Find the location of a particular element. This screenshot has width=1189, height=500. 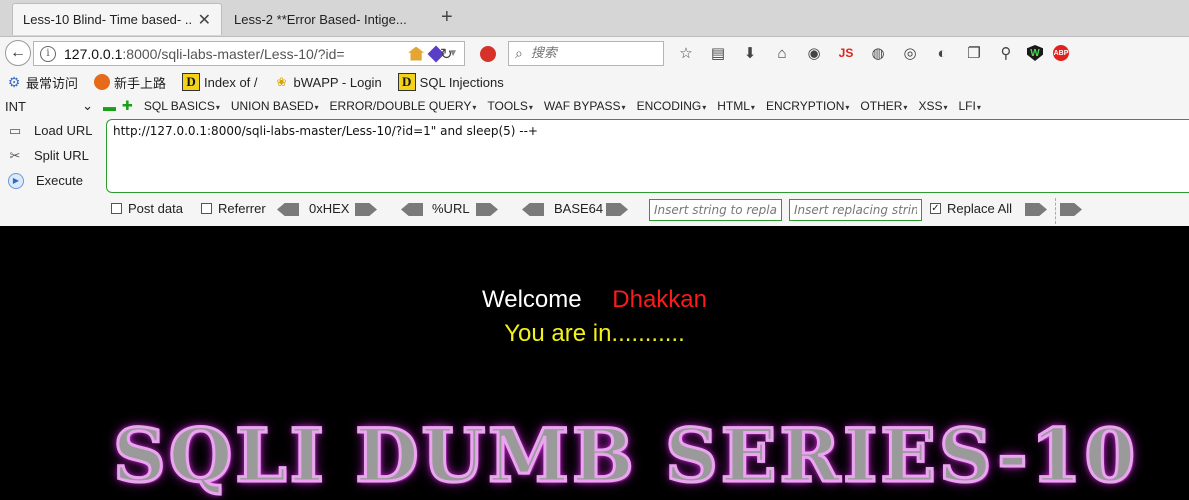

url-encode-label: %URL is located at coordinates (451, 208).